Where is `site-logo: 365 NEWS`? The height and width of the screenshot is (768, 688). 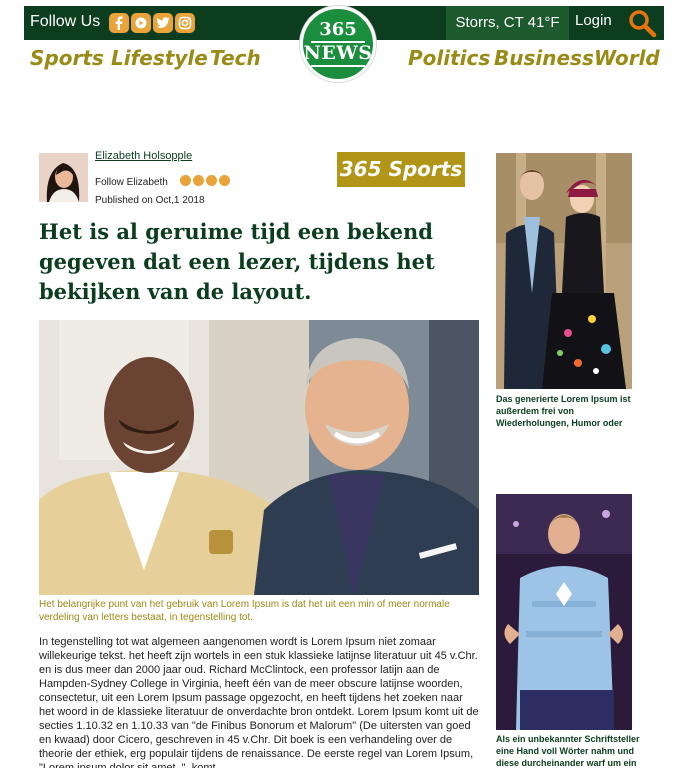 site-logo: 365 NEWS is located at coordinates (338, 44).